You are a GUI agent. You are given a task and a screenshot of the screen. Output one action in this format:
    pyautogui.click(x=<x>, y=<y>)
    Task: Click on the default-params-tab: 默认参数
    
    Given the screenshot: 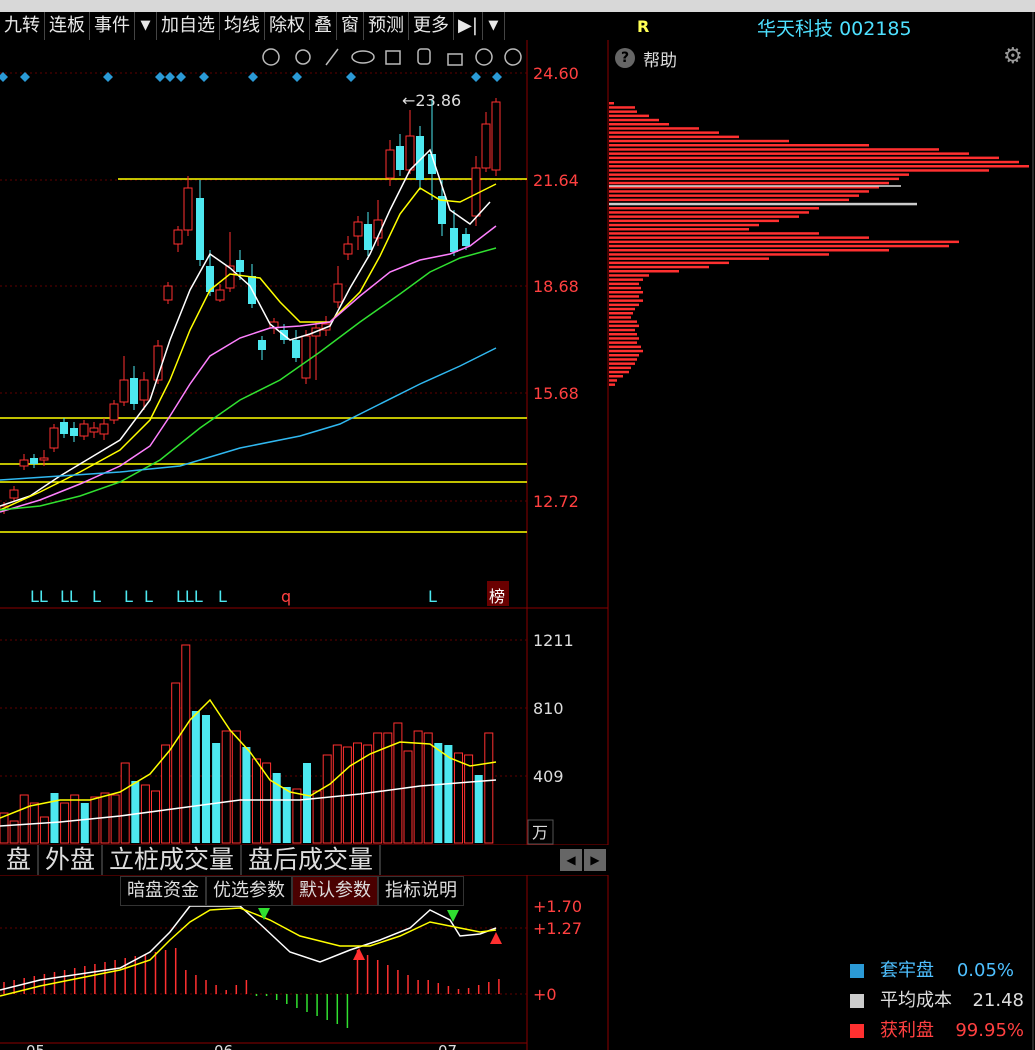 What is the action you would take?
    pyautogui.click(x=335, y=891)
    